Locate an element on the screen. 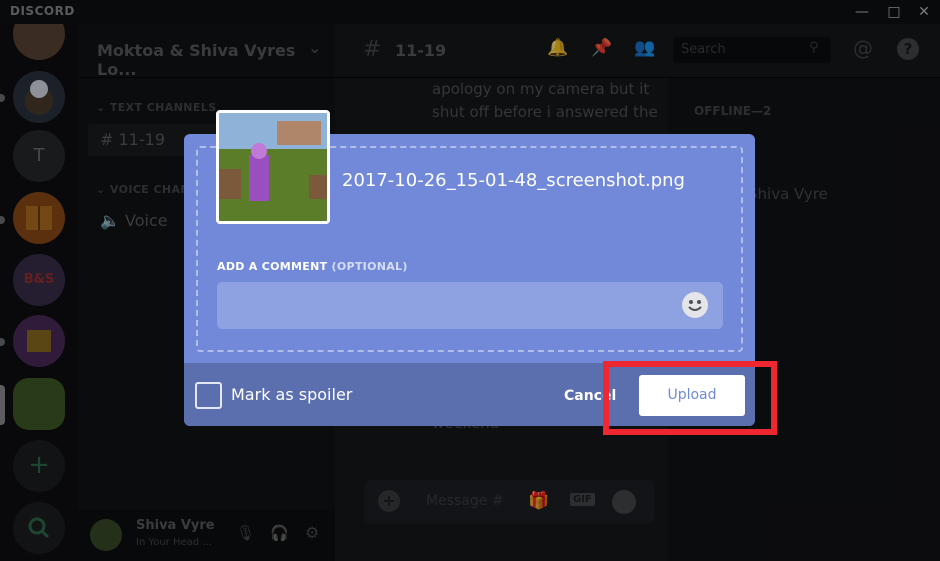 The image size is (940, 561). file-thumbnail is located at coordinates (273, 167).